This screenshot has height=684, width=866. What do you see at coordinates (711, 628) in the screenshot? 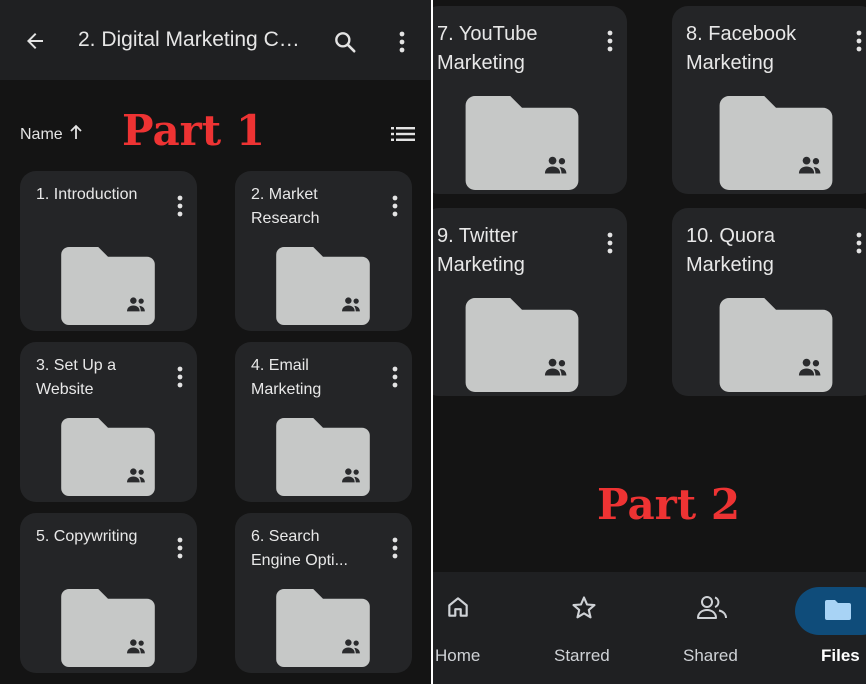
I see `nav-item-shared: Shared` at bounding box center [711, 628].